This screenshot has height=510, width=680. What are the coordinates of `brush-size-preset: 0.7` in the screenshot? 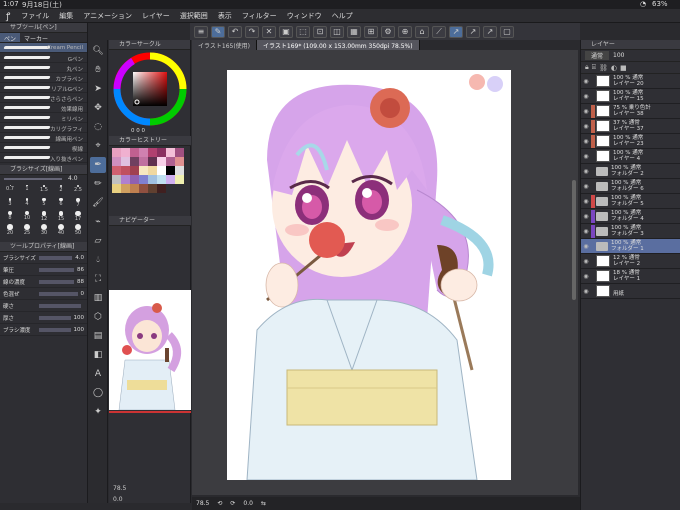 It's located at (10, 191).